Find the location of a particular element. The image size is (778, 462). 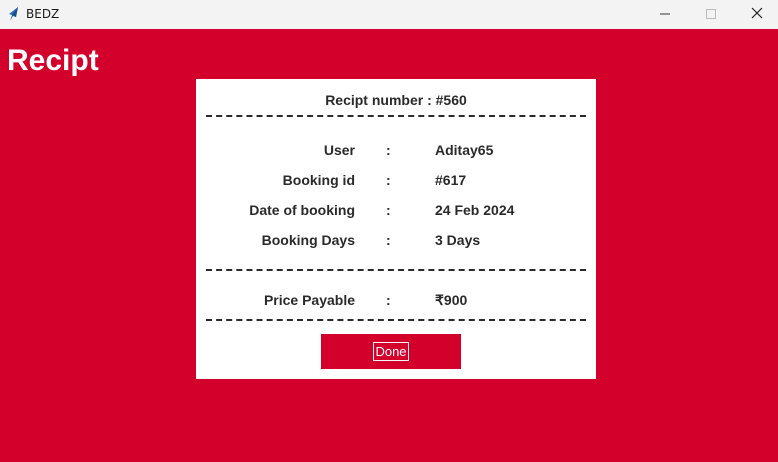

feather-icon is located at coordinates (13, 14).